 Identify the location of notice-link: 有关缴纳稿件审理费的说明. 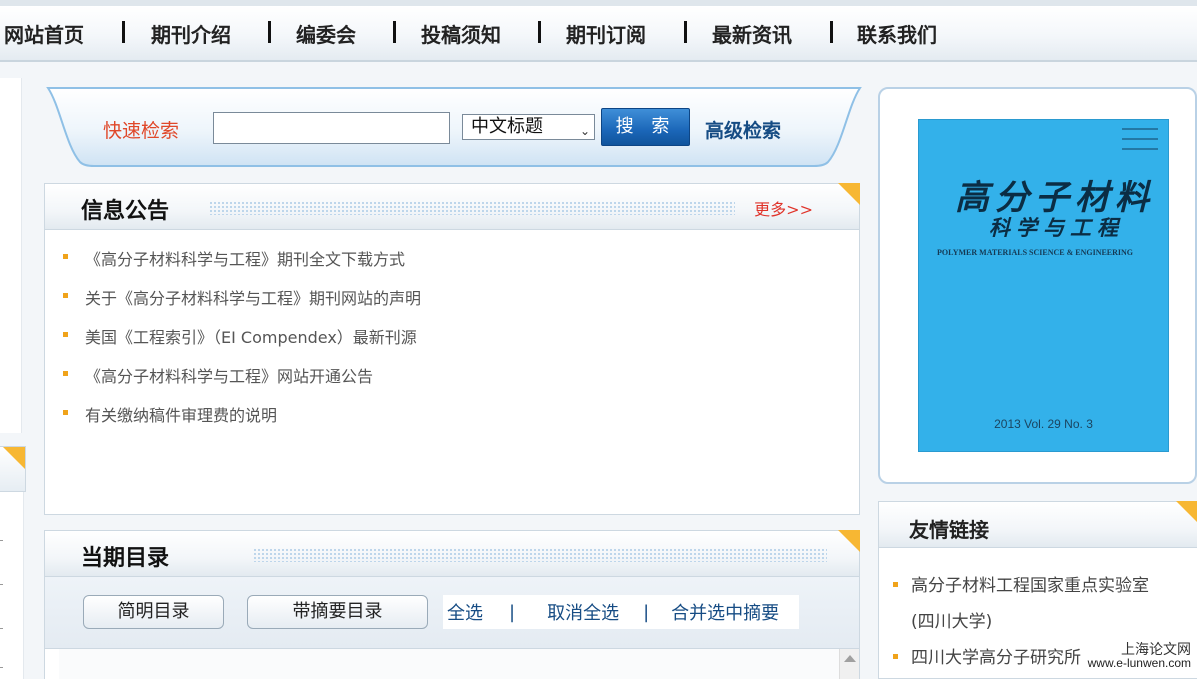
(181, 415).